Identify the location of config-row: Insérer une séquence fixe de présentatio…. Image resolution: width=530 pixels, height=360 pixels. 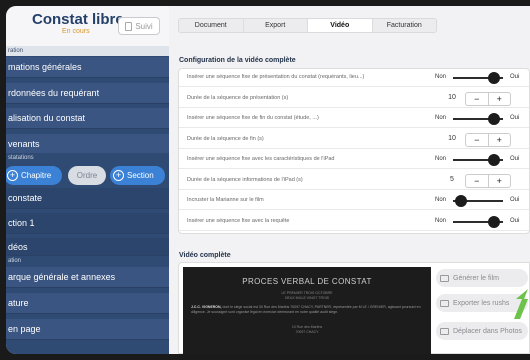
(354, 78).